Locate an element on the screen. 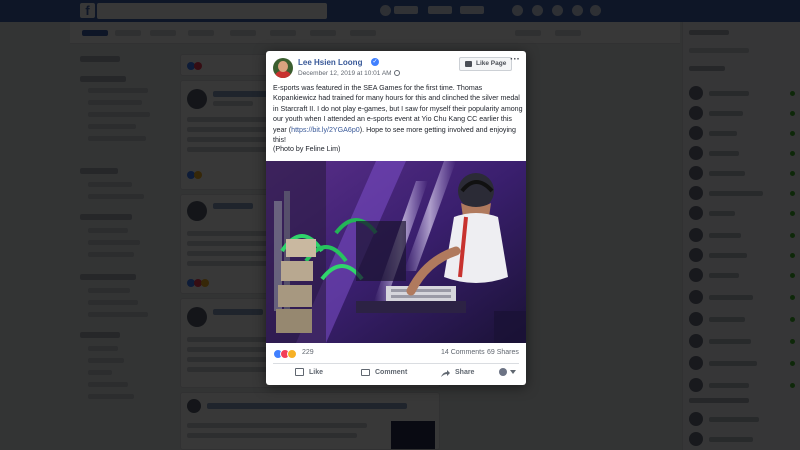  avatar-icon is located at coordinates (503, 372).